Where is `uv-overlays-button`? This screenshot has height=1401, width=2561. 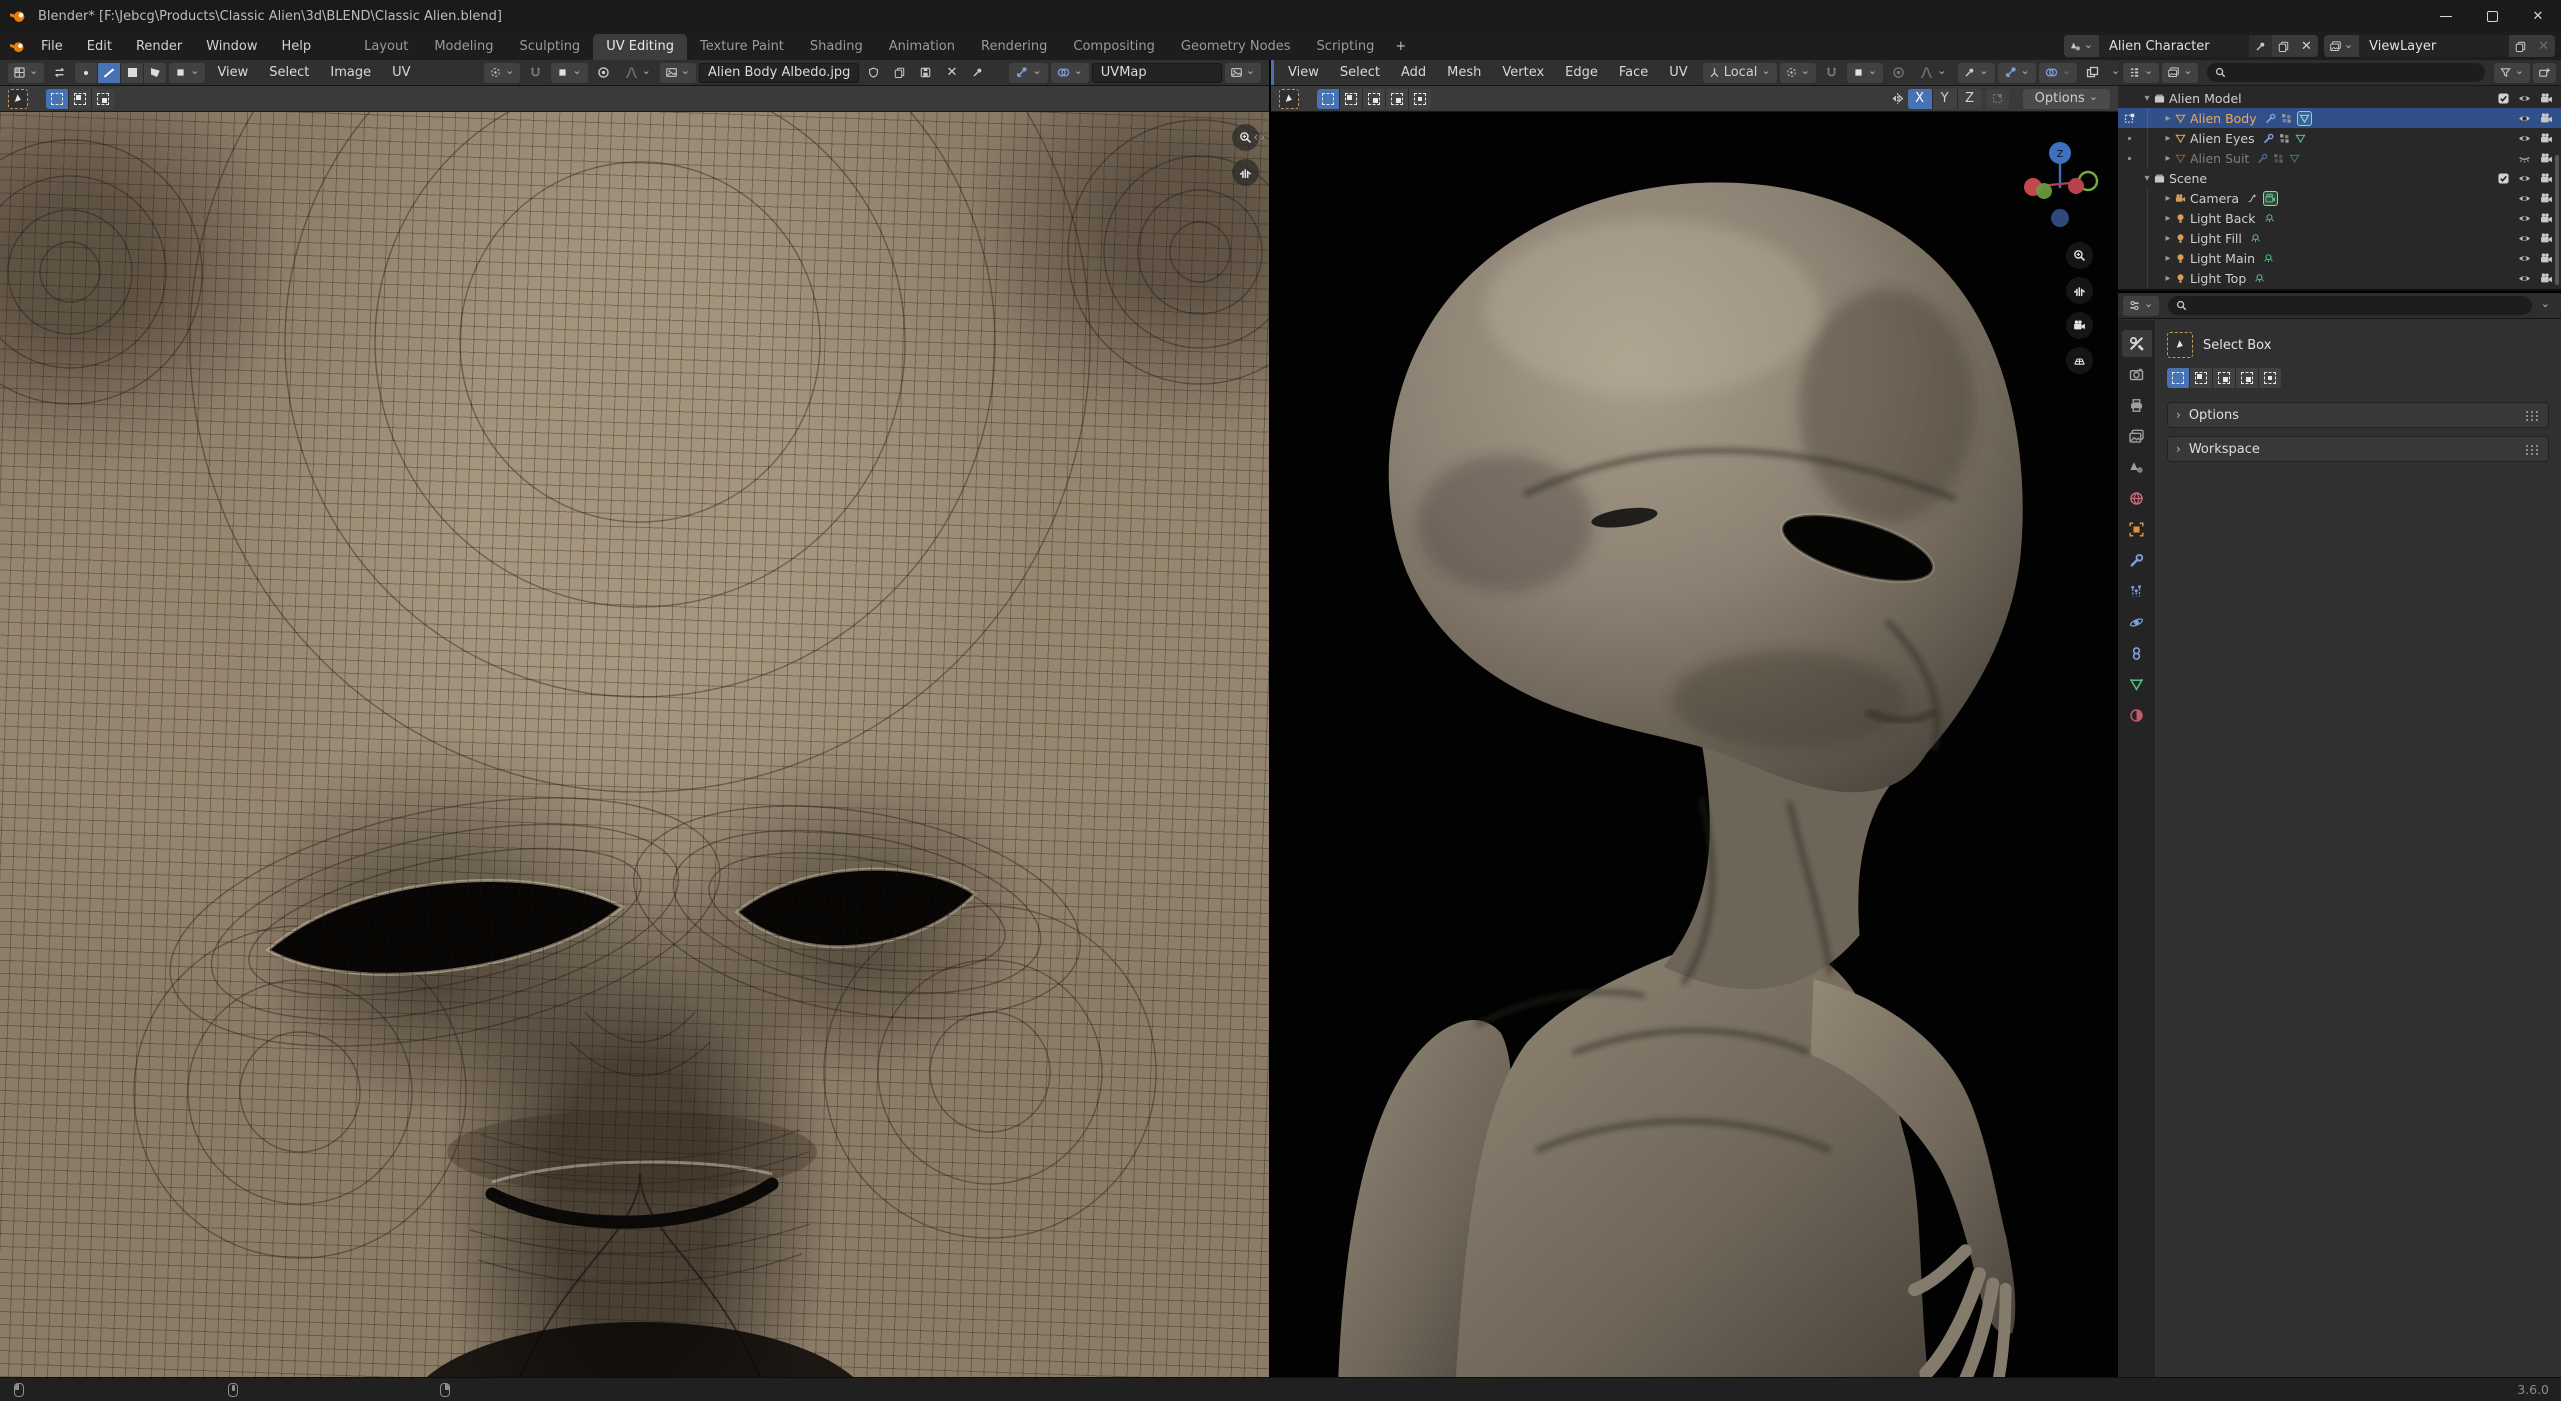 uv-overlays-button is located at coordinates (1069, 72).